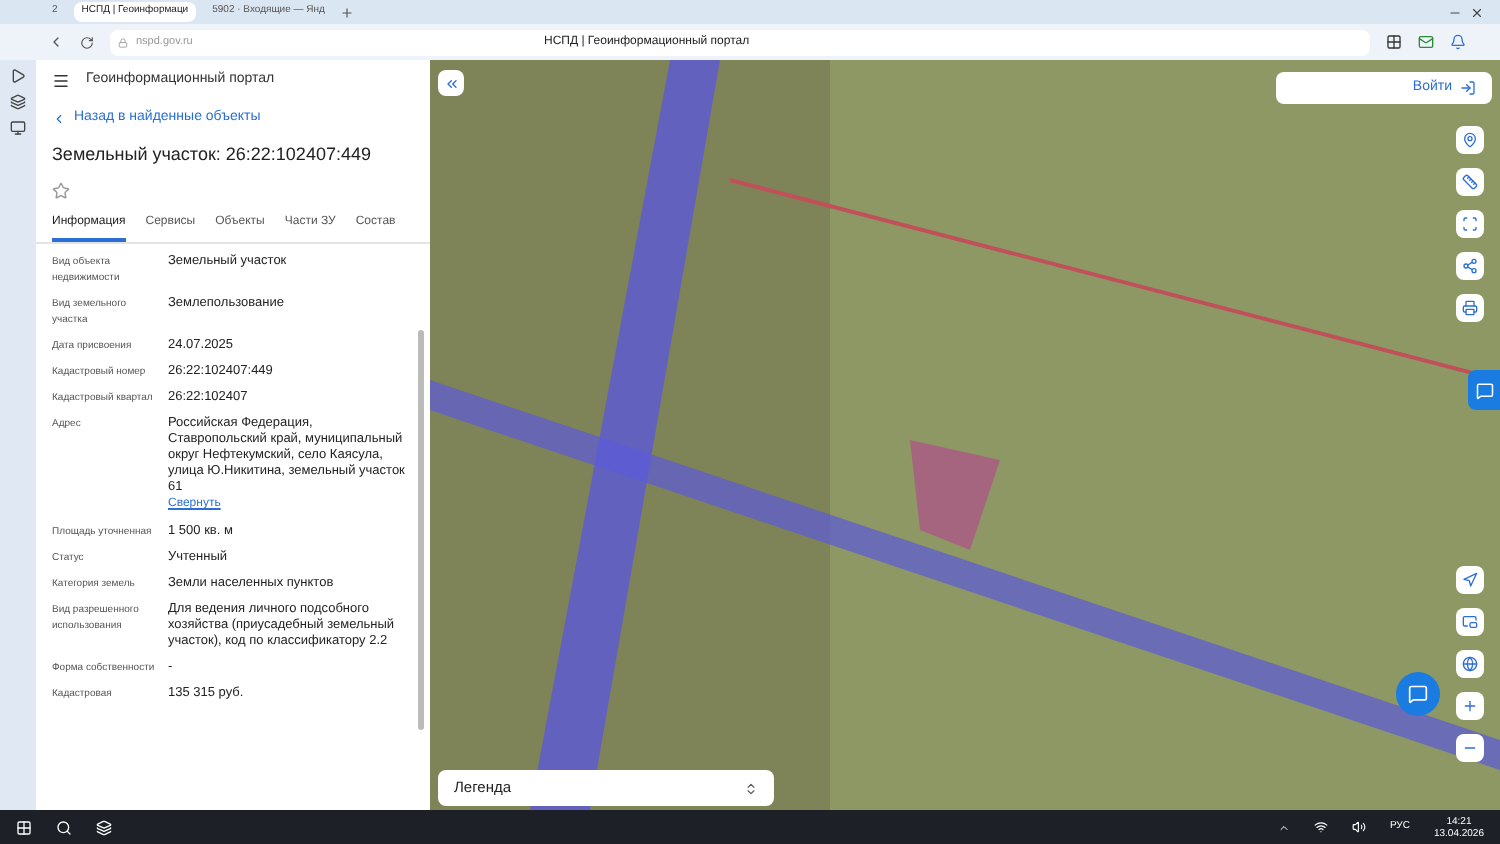 The image size is (1500, 844). Describe the element at coordinates (104, 827) in the screenshot. I see `task-view-icon` at that location.